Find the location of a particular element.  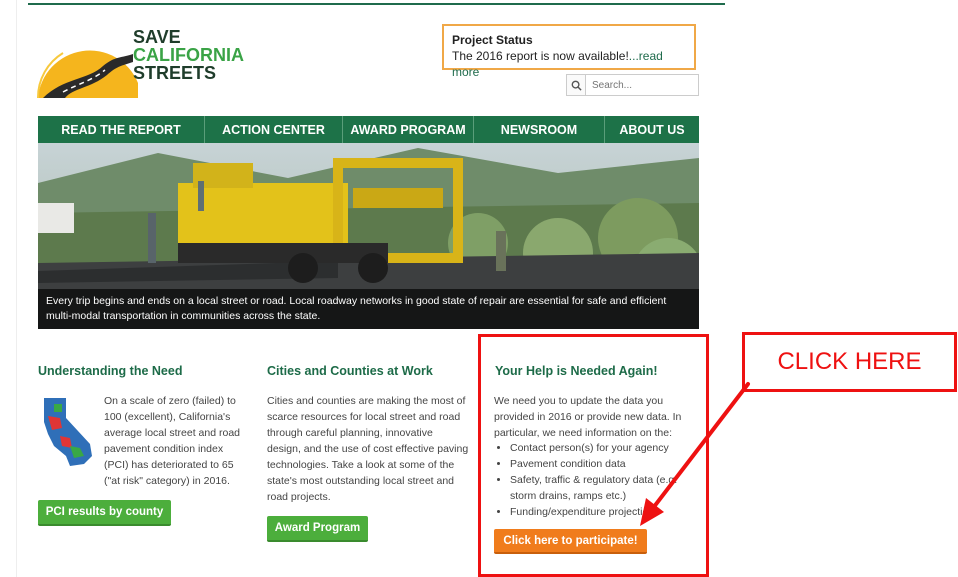

logo-sun-road-icon is located at coordinates (87, 74).